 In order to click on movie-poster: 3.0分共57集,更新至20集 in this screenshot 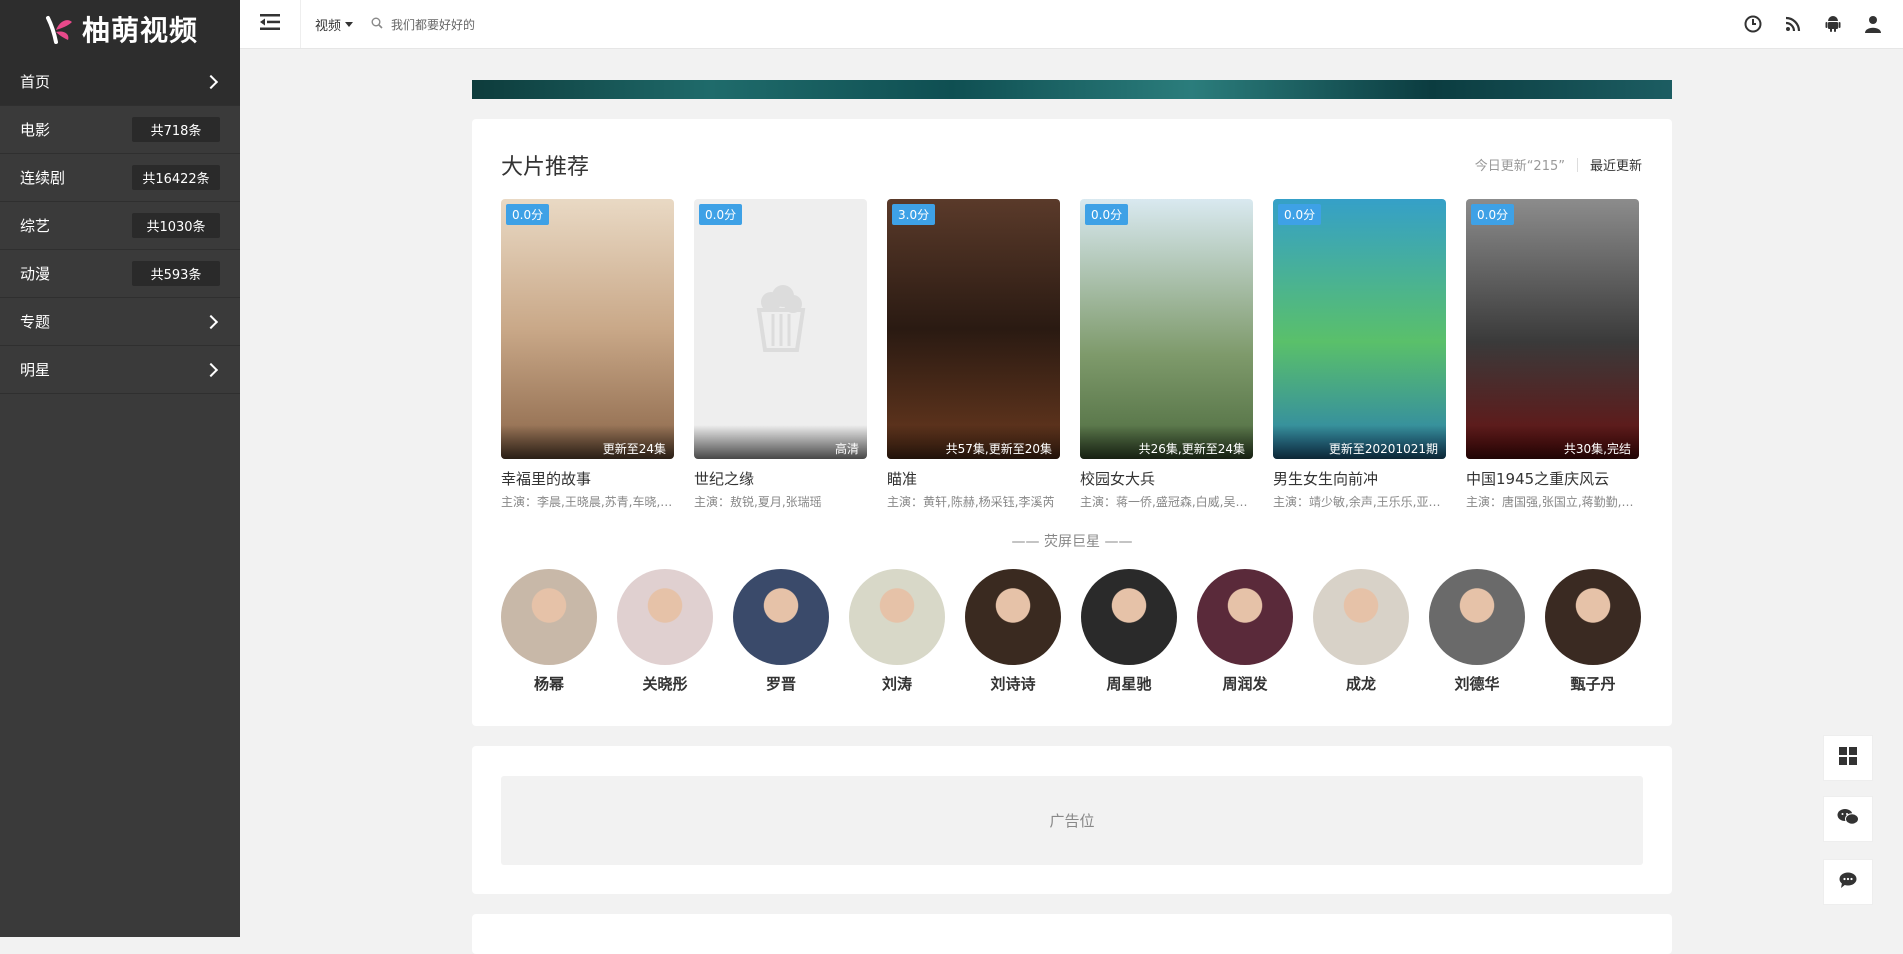, I will do `click(973, 329)`.